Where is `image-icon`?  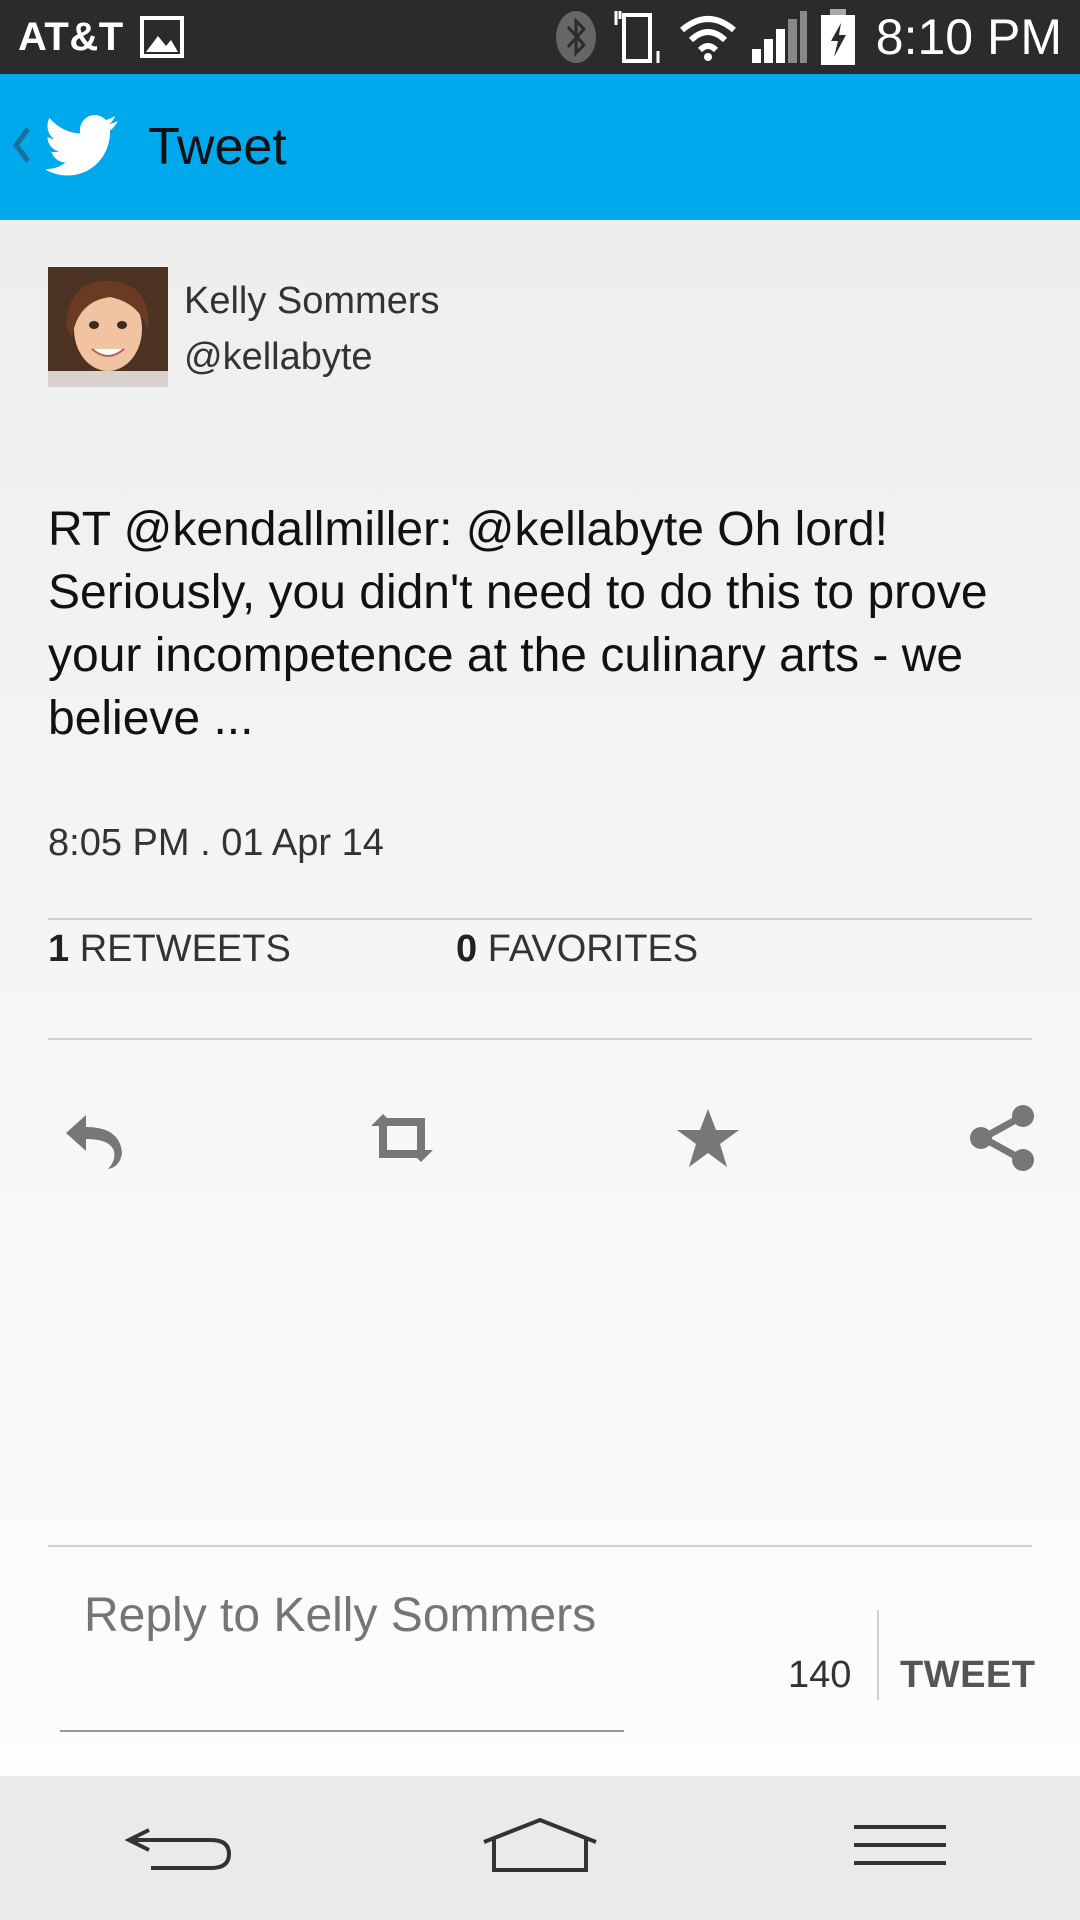
image-icon is located at coordinates (161, 37).